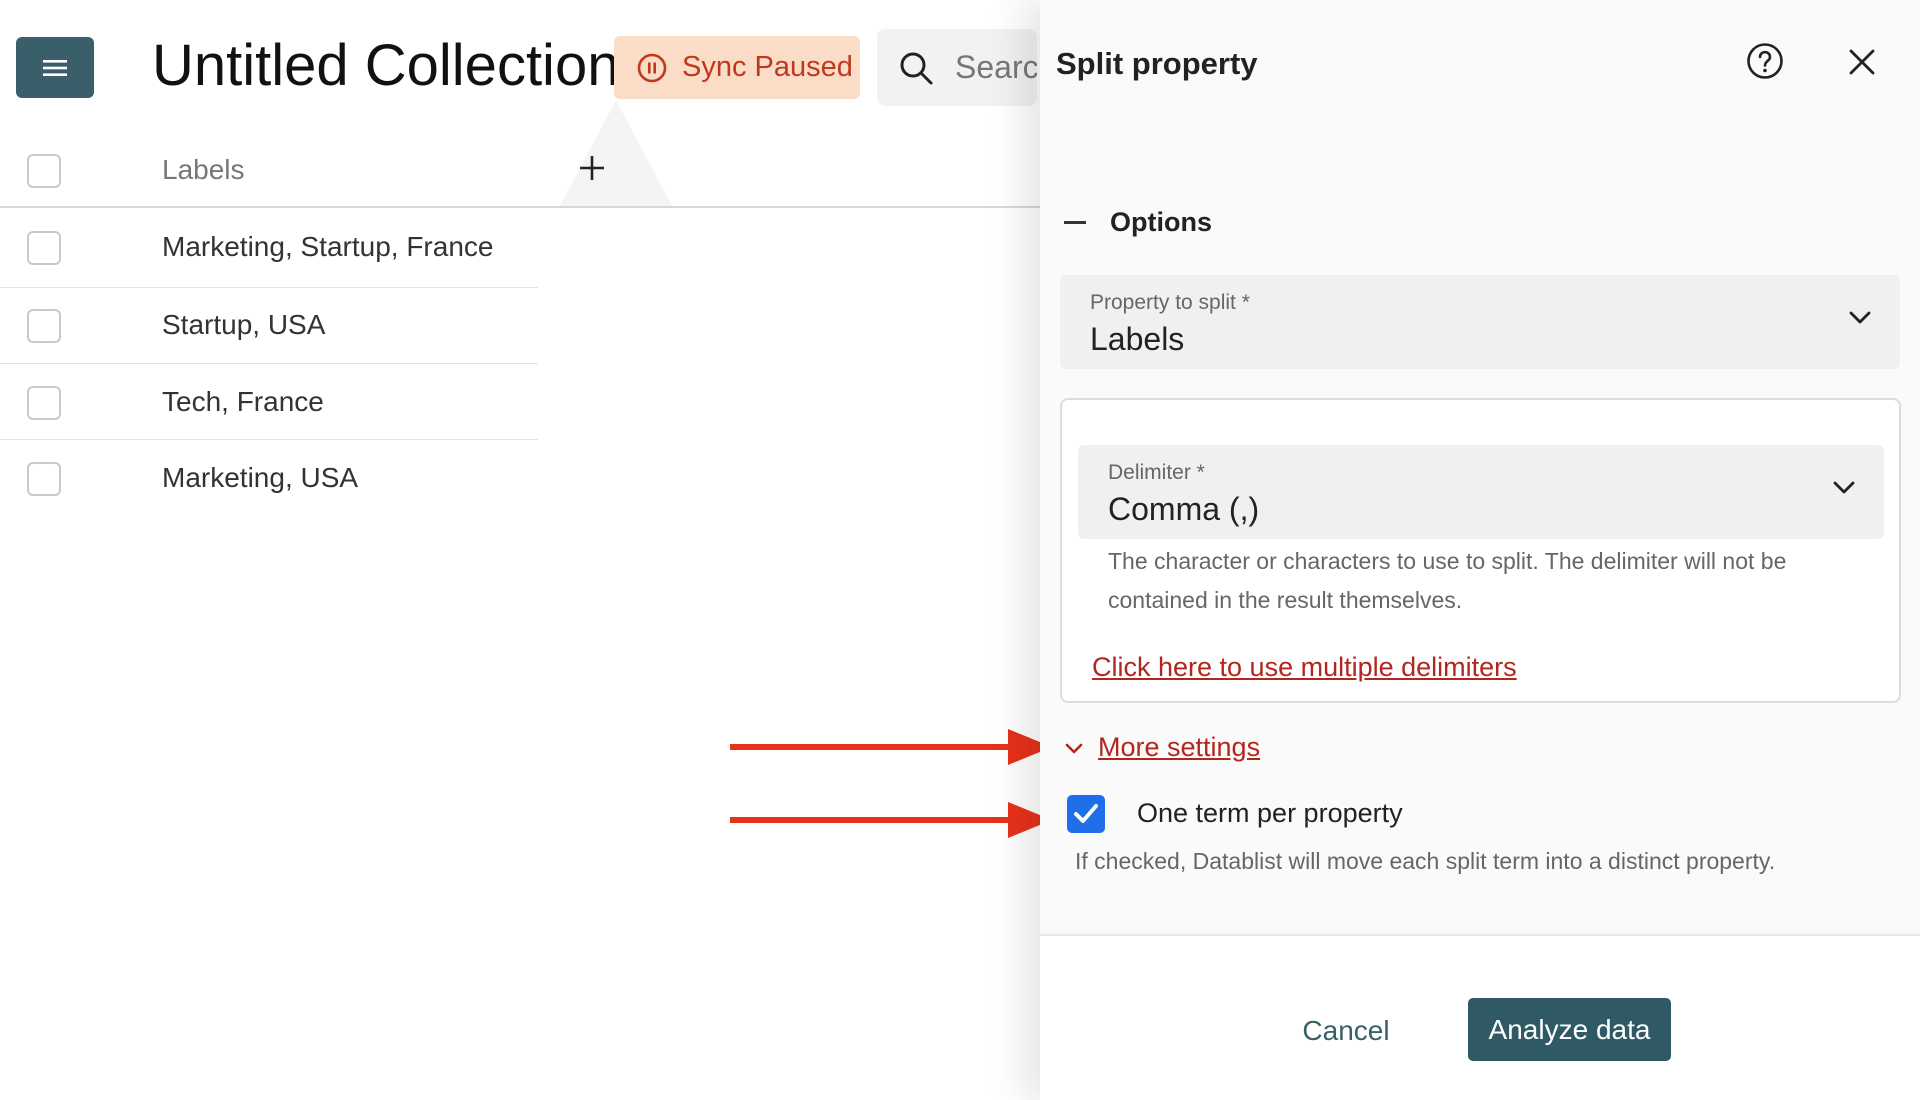 The height and width of the screenshot is (1100, 1920). What do you see at coordinates (44, 171) in the screenshot?
I see `select-all-checkbox` at bounding box center [44, 171].